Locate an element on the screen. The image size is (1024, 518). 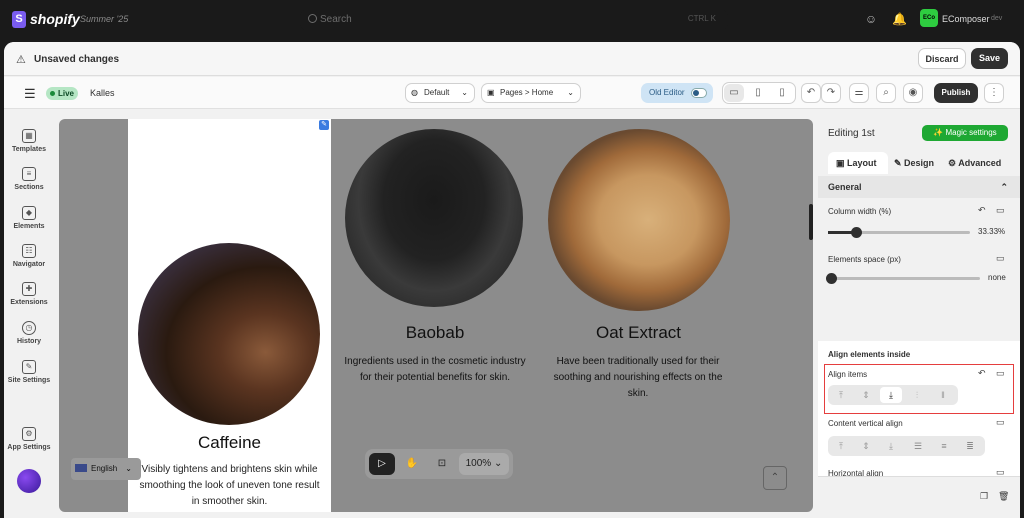
copy-icon: ❐ is located at coordinates (984, 496).